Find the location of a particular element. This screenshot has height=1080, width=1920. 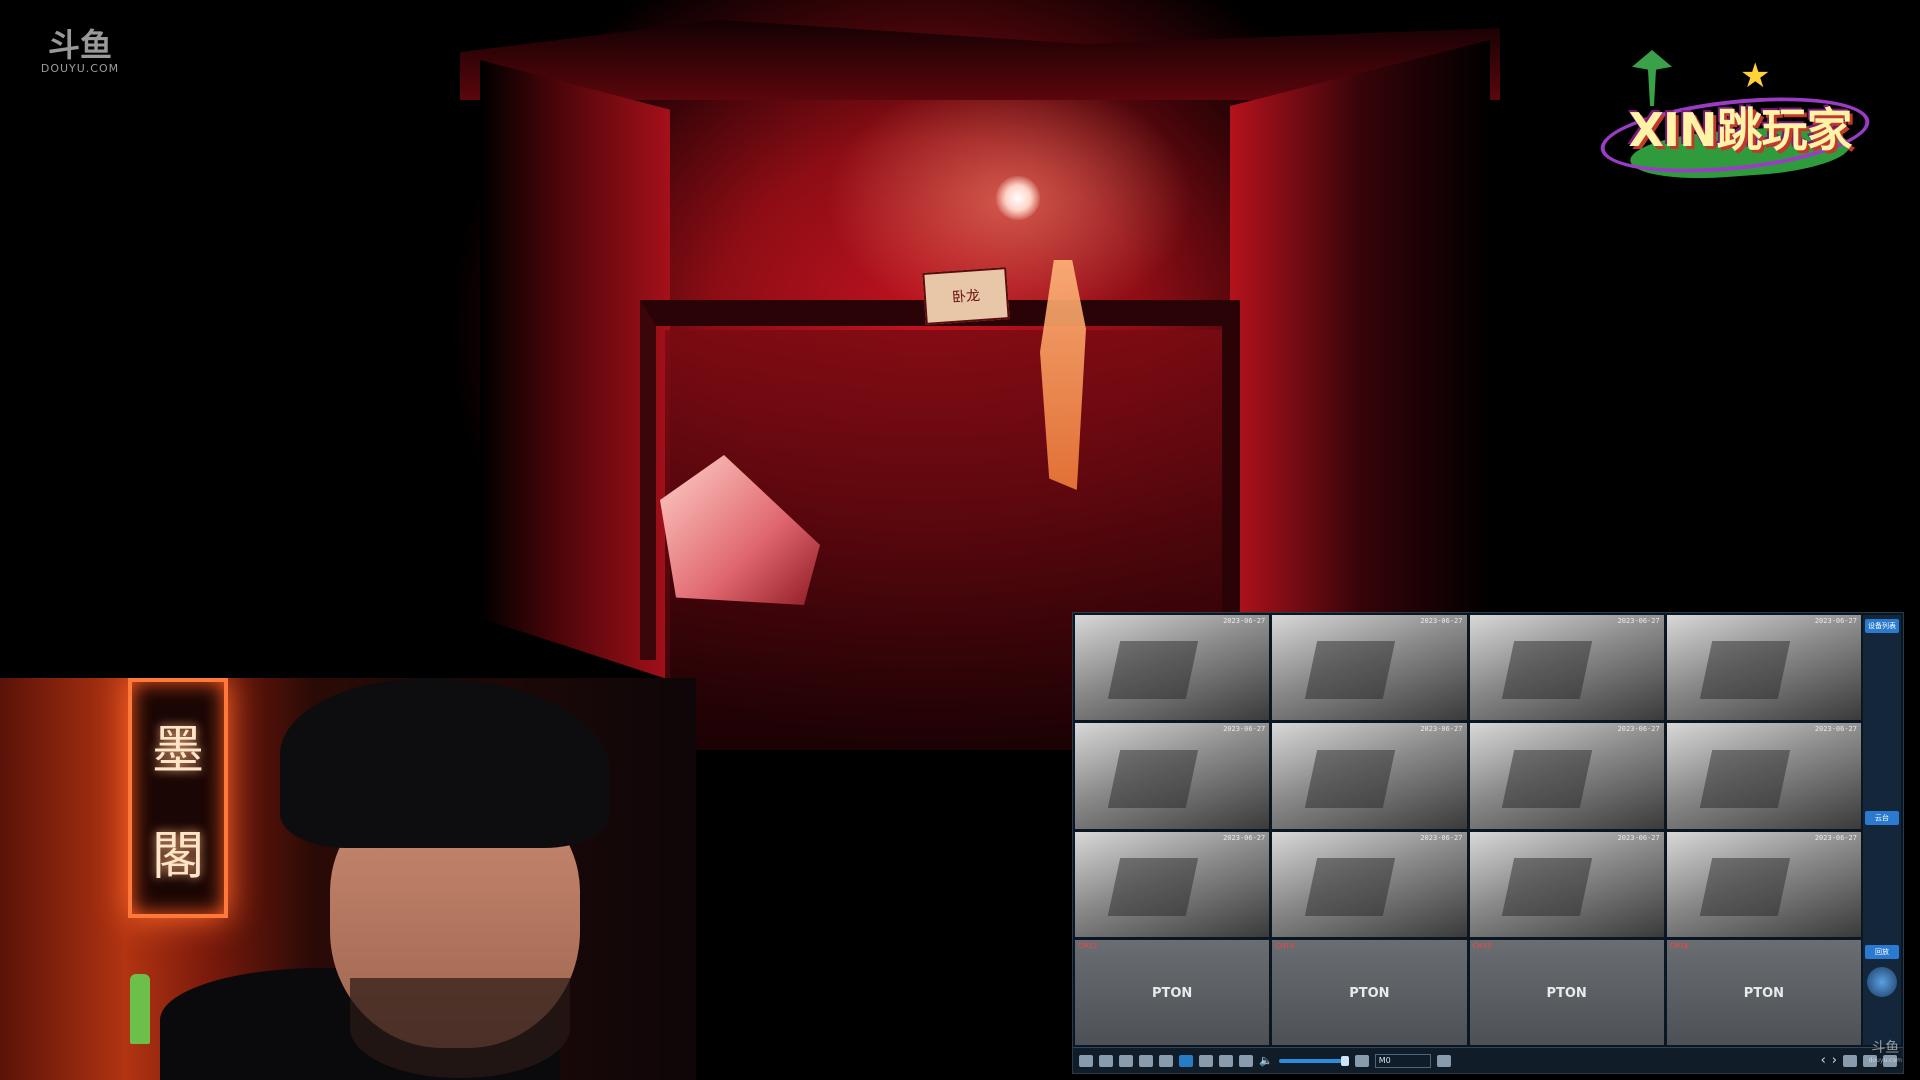

door-sign: 卧龙 is located at coordinates (966, 296).